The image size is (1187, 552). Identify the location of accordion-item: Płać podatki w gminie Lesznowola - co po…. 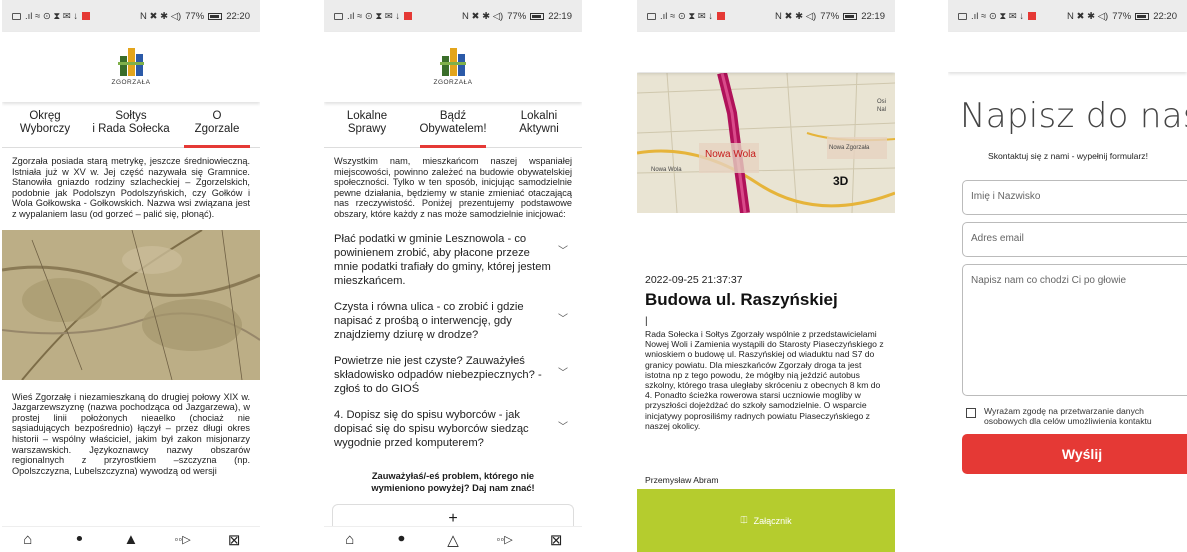
(453, 260).